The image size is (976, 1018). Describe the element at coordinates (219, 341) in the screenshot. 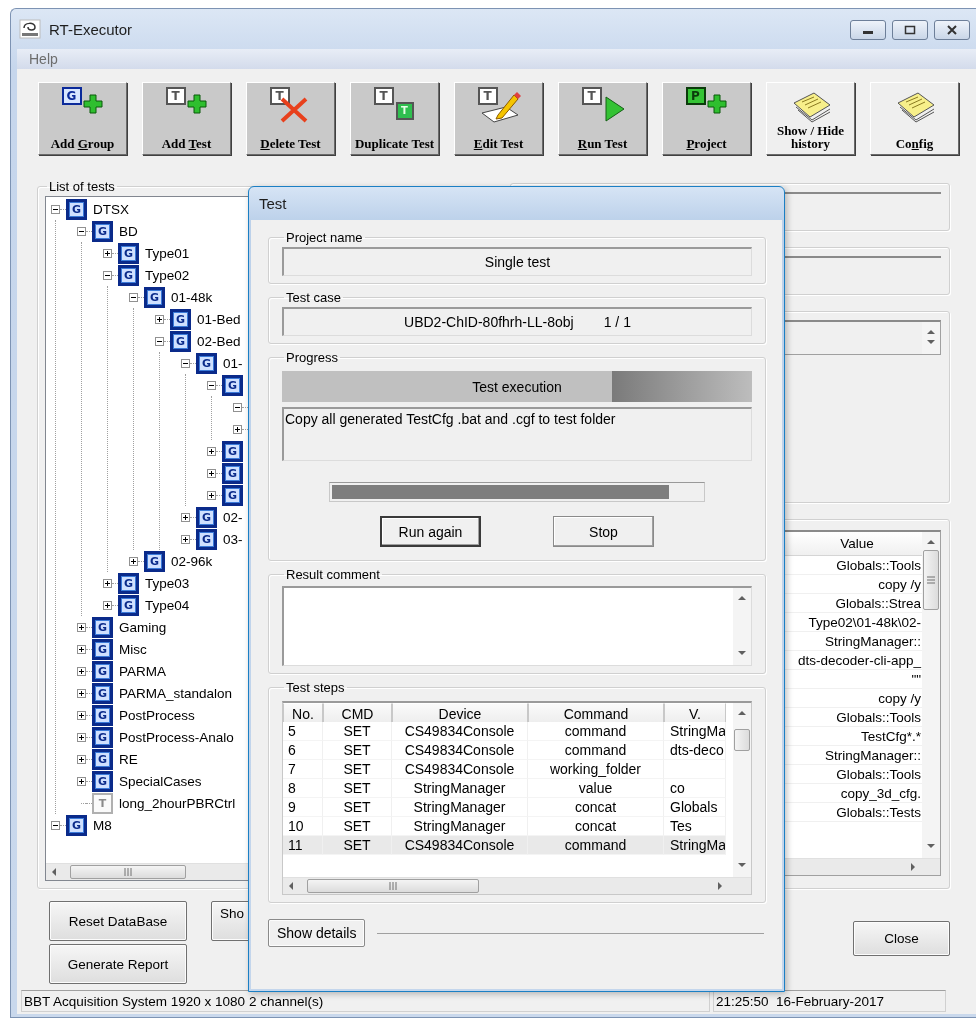

I see `tree-item: 02-Bed` at that location.